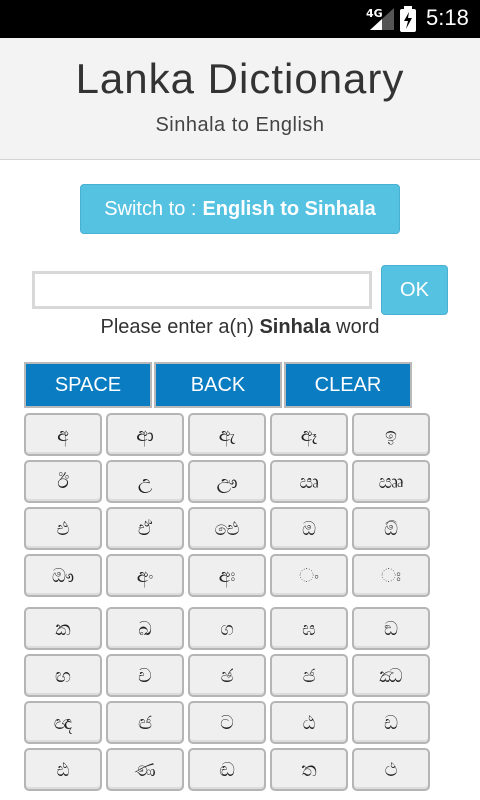  What do you see at coordinates (447, 17) in the screenshot?
I see `clock: 5:18` at bounding box center [447, 17].